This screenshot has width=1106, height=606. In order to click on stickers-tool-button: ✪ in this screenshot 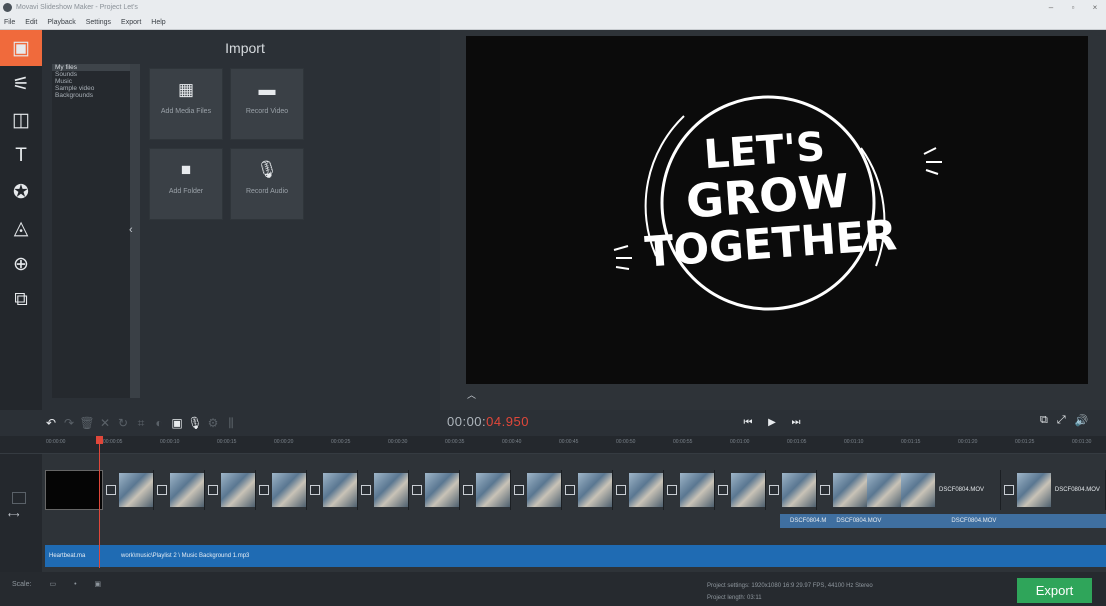, I will do `click(21, 192)`.